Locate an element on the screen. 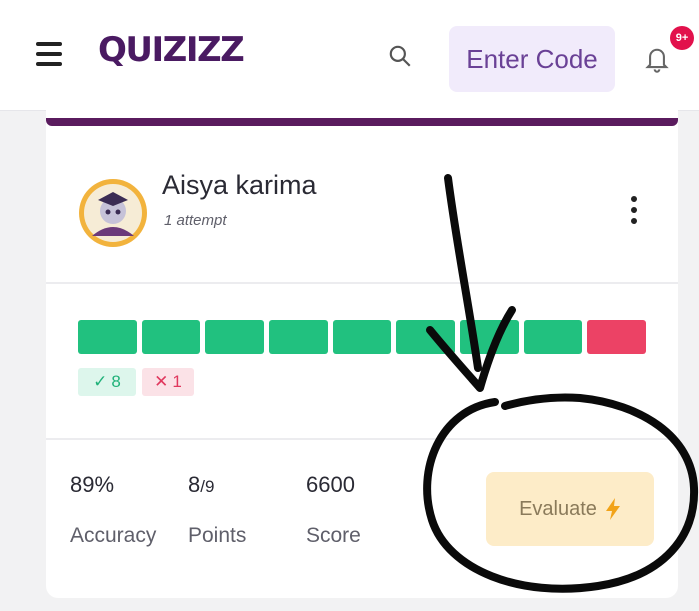 Image resolution: width=699 pixels, height=611 pixels. evaluate-label: Evaluate is located at coordinates (558, 508).